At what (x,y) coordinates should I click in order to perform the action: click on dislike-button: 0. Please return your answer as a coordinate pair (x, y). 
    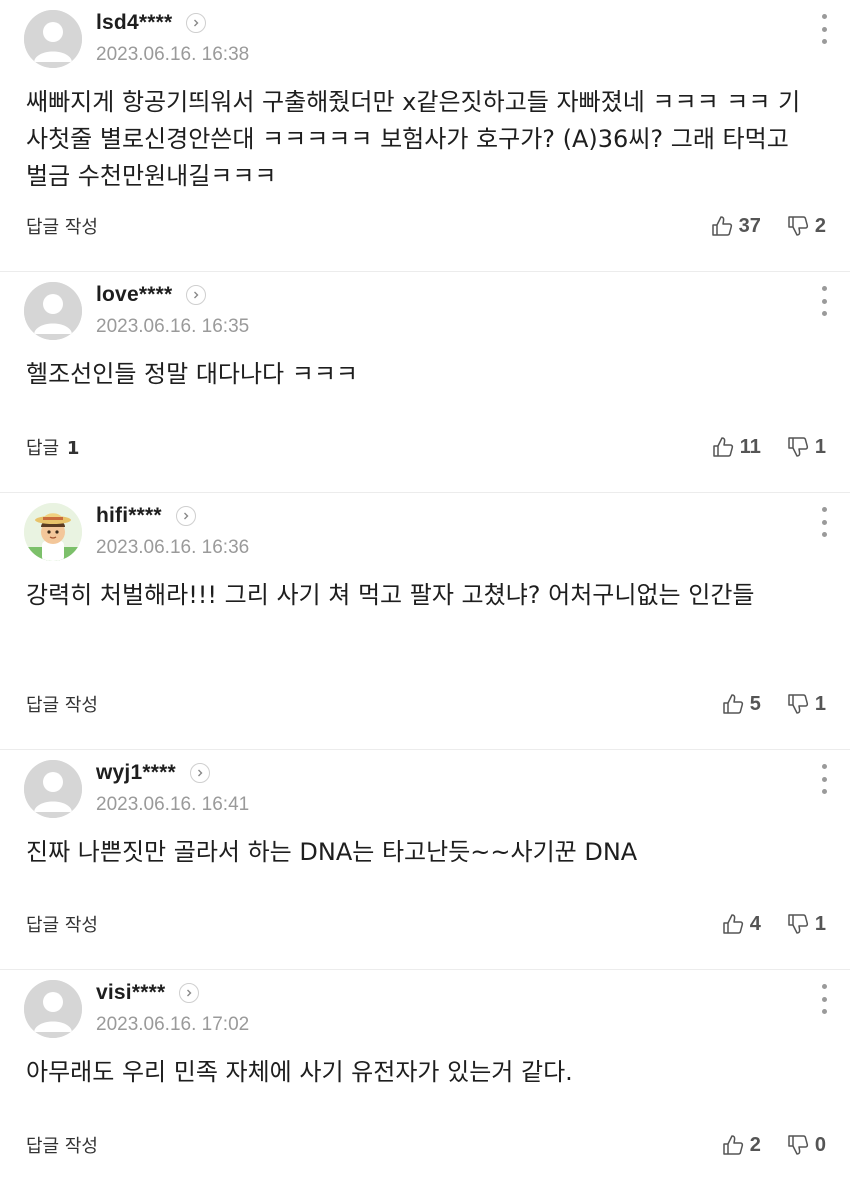
    Looking at the image, I should click on (806, 1145).